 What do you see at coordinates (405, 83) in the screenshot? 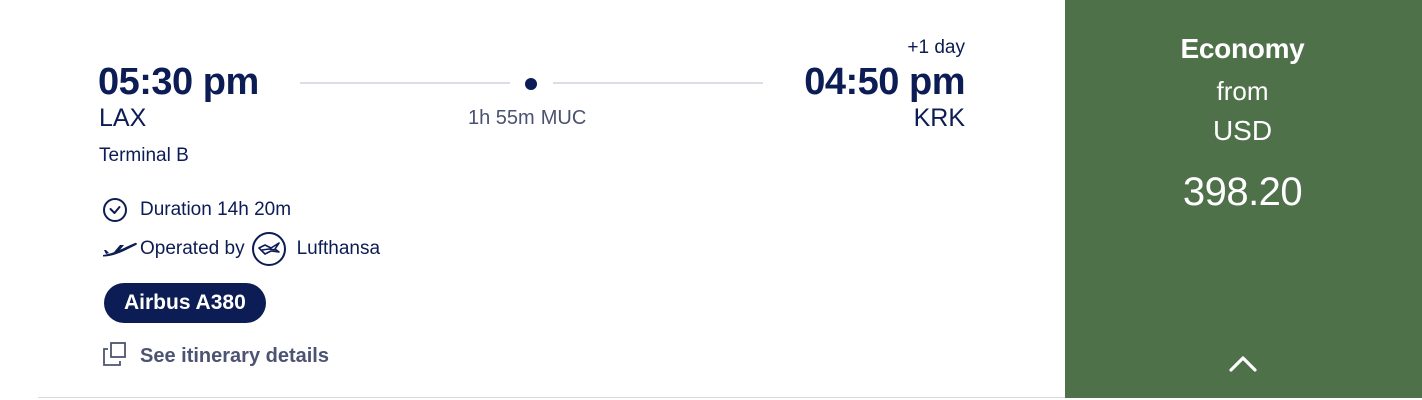
I see `route-line-left` at bounding box center [405, 83].